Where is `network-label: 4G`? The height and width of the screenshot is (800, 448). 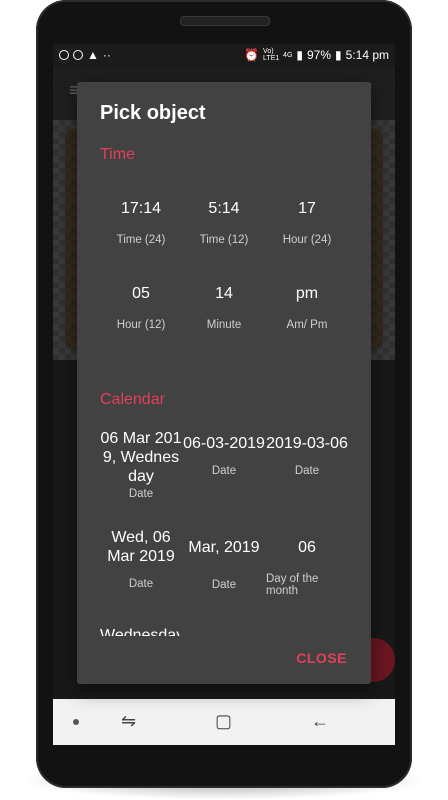 network-label: 4G is located at coordinates (288, 55).